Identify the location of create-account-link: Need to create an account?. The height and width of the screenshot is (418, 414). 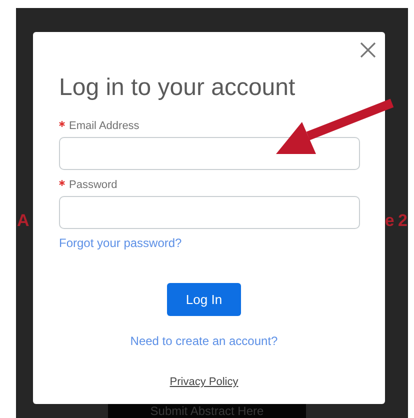
(204, 341).